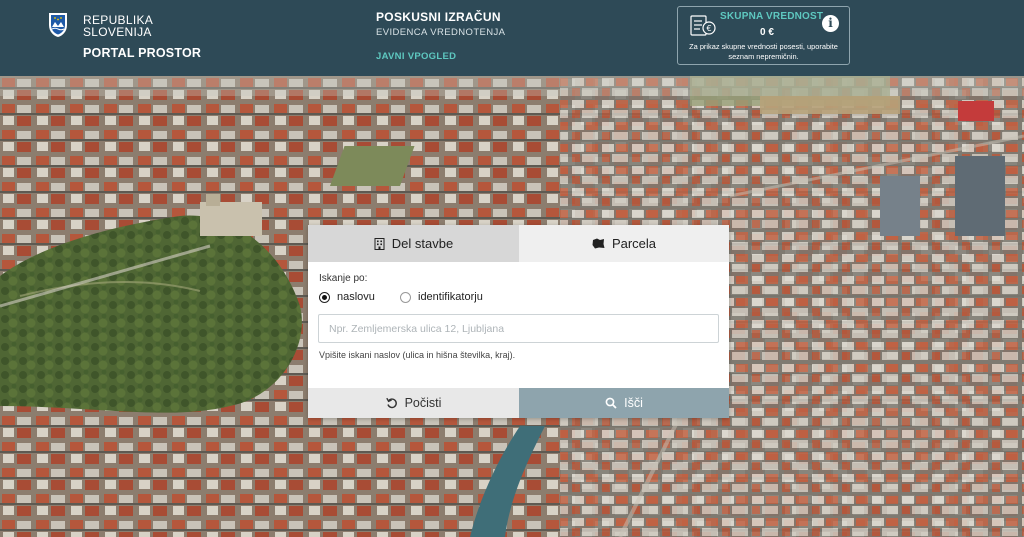 The height and width of the screenshot is (537, 1024). Describe the element at coordinates (441, 32) in the screenshot. I see `app-subtitle: EVIDENCA VREDNOTENJA` at that location.